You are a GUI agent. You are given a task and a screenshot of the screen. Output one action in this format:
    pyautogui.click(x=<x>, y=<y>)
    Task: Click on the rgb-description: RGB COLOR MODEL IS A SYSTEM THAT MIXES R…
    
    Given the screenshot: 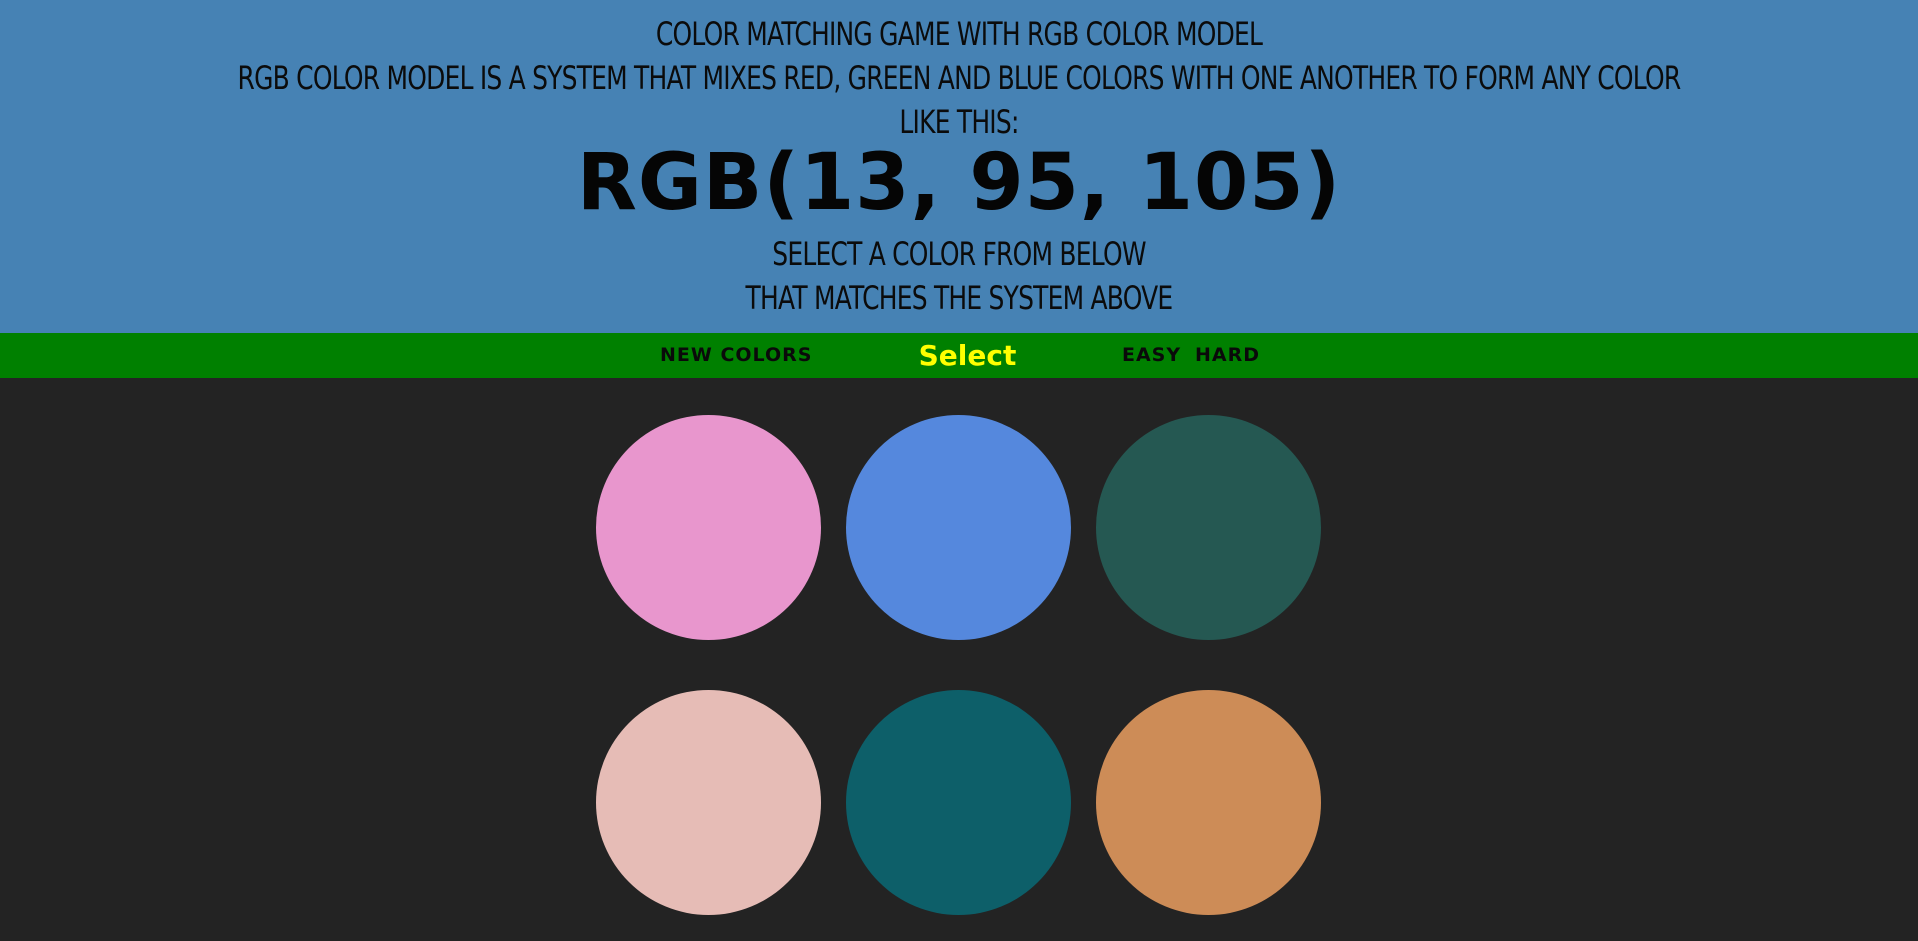 What is the action you would take?
    pyautogui.click(x=959, y=78)
    